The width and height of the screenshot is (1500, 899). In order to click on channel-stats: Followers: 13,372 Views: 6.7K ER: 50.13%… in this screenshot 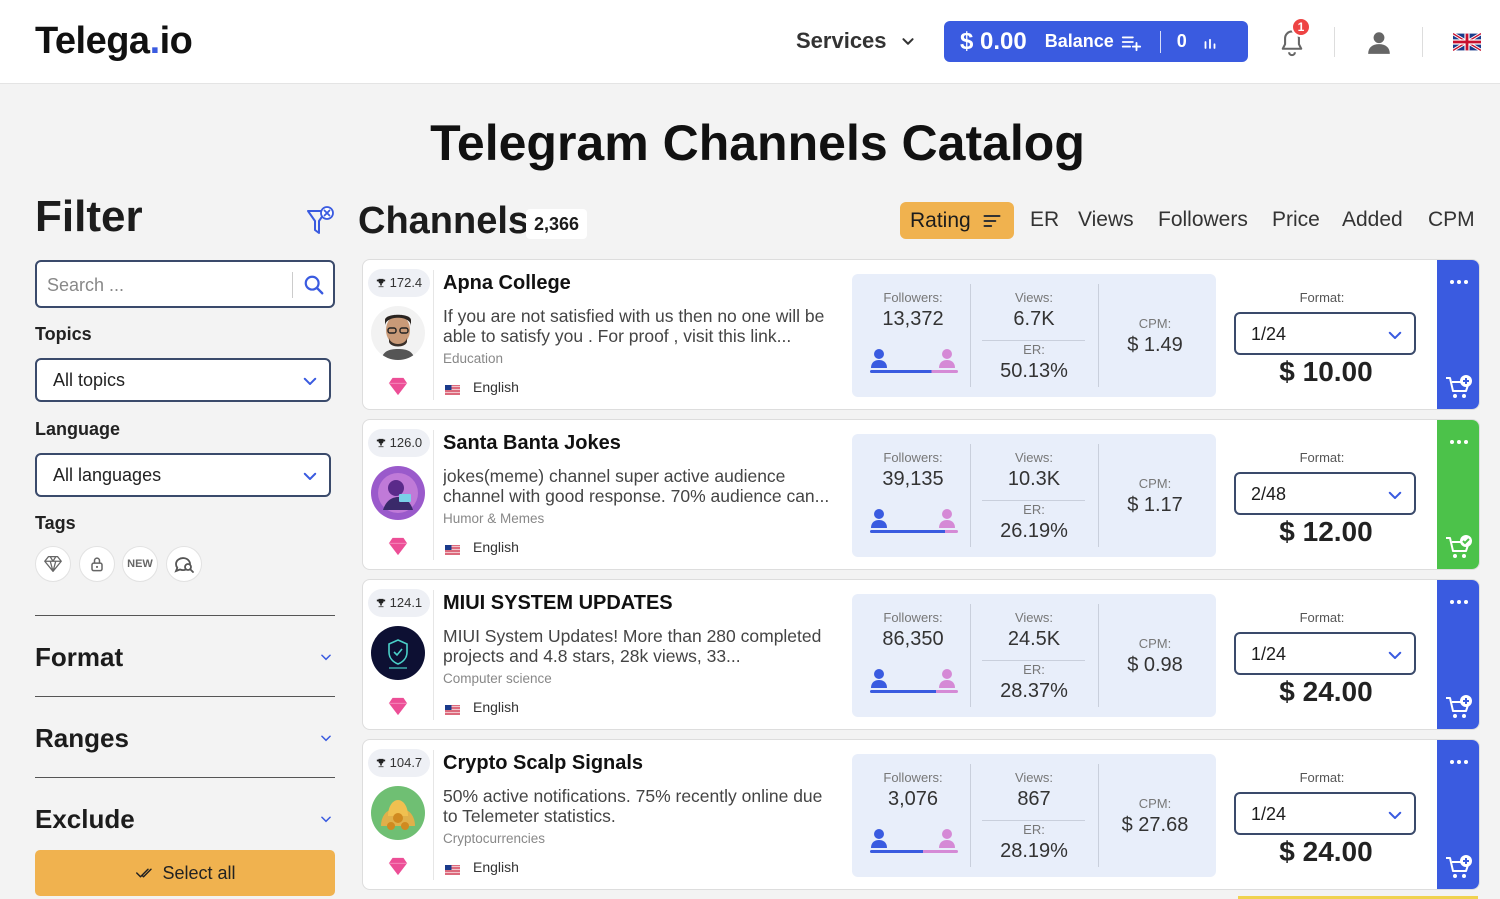, I will do `click(1034, 335)`.